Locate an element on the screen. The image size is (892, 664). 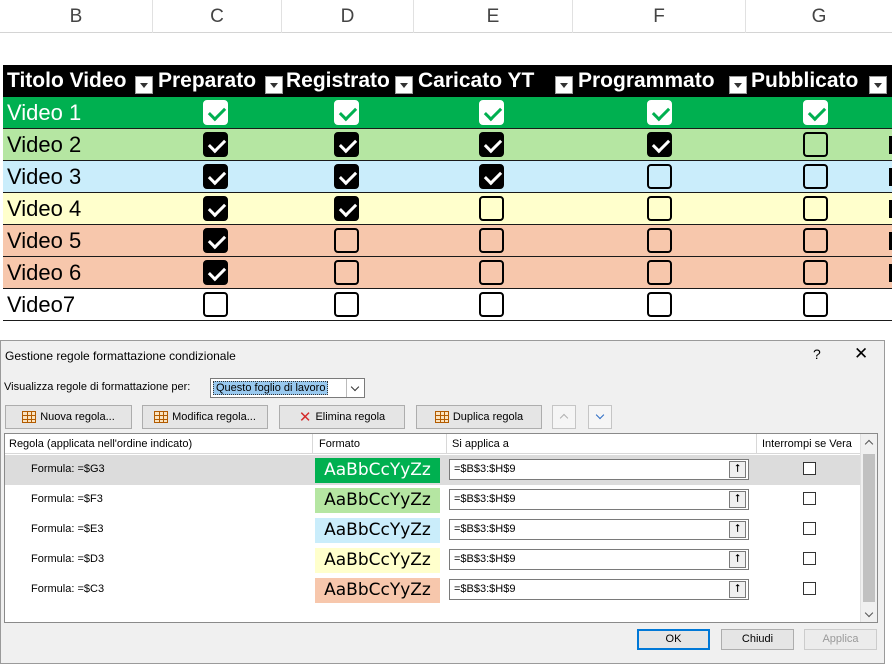
column-header-f: F is located at coordinates (659, 16).